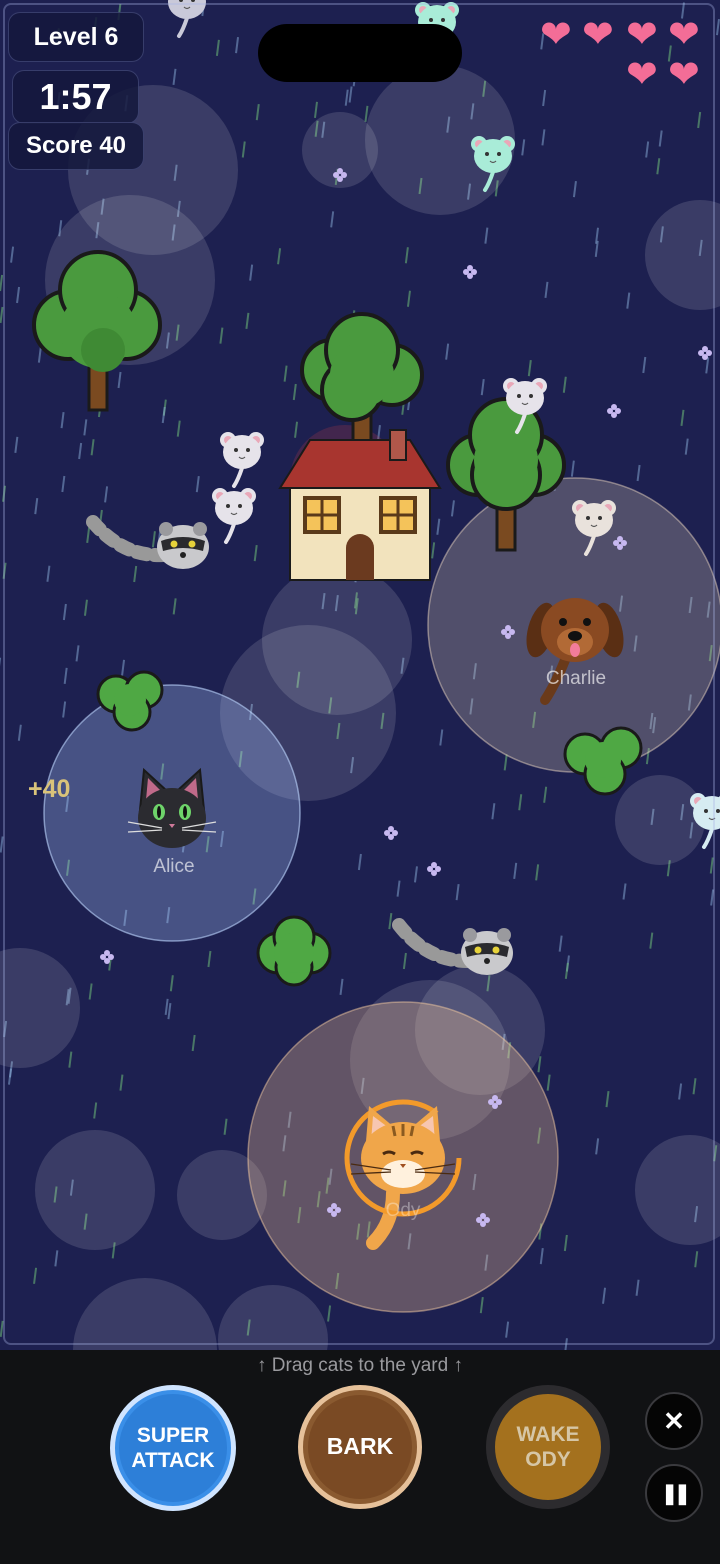 This screenshot has width=720, height=1564. What do you see at coordinates (75, 97) in the screenshot?
I see `timer-display: 1:57` at bounding box center [75, 97].